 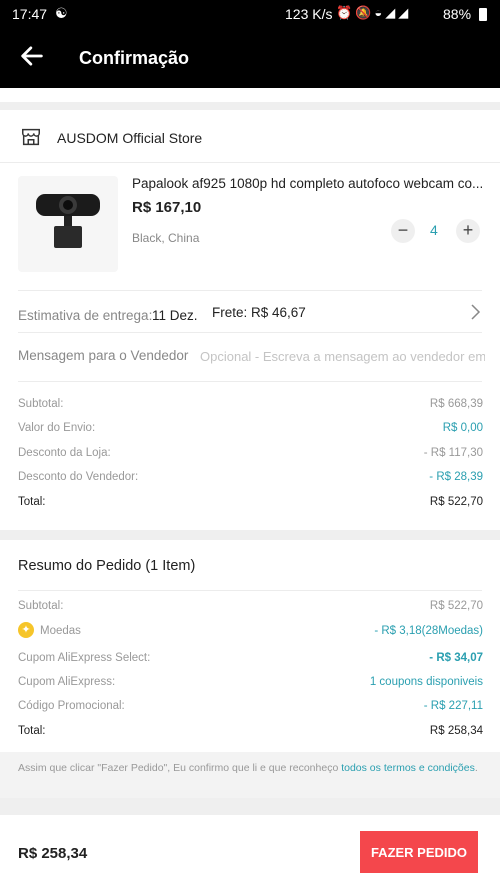 What do you see at coordinates (426, 682) in the screenshot?
I see `aliexpress-coupon-value: 1 coupons disponiveis` at bounding box center [426, 682].